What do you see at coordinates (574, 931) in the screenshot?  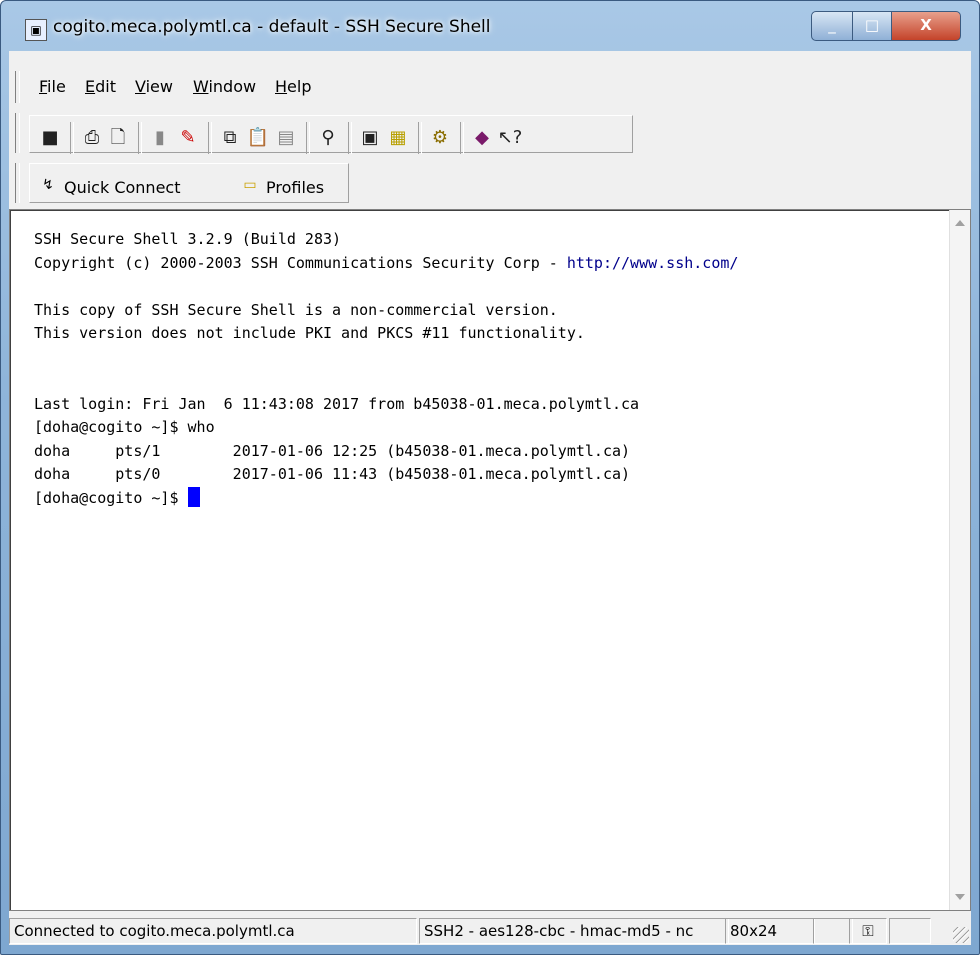 I see `status-cipher: SSH2 - aes128-cbc - hmac-md5 - nc` at bounding box center [574, 931].